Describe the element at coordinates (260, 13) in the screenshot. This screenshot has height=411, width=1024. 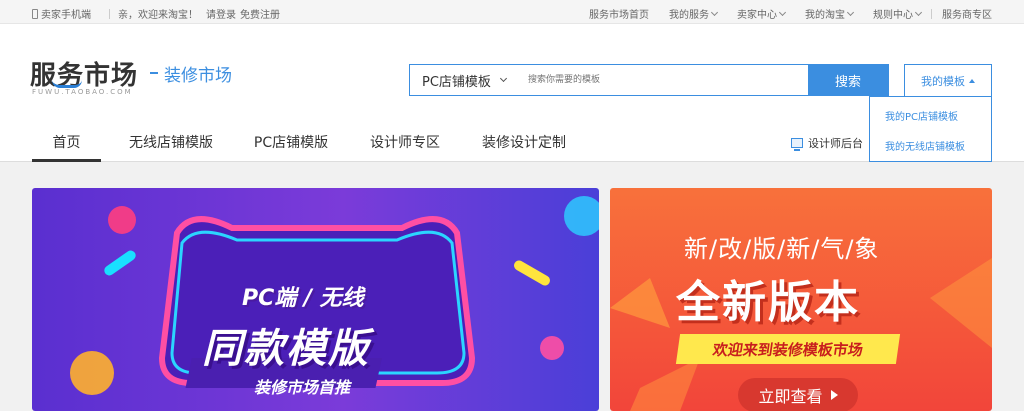
I see `register-link: 免费注册` at that location.